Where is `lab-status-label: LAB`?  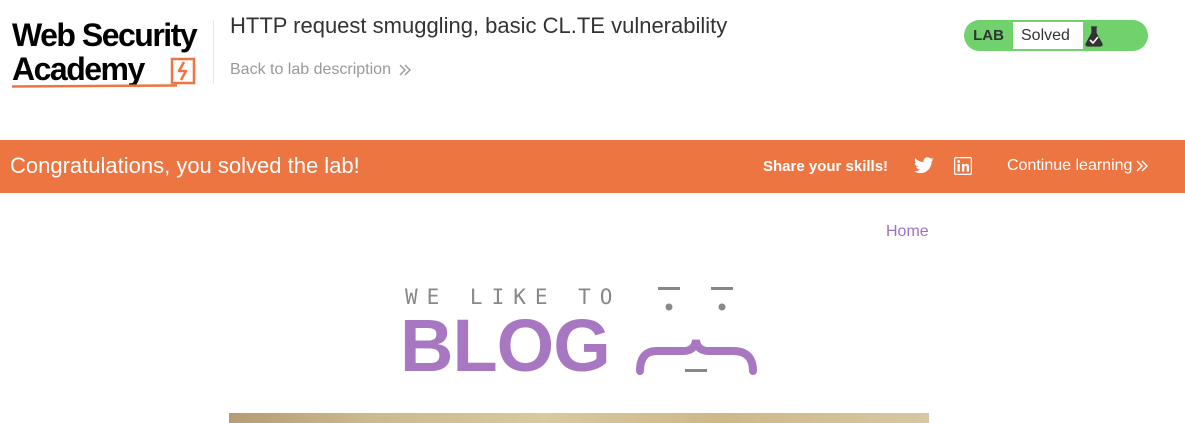 lab-status-label: LAB is located at coordinates (988, 35).